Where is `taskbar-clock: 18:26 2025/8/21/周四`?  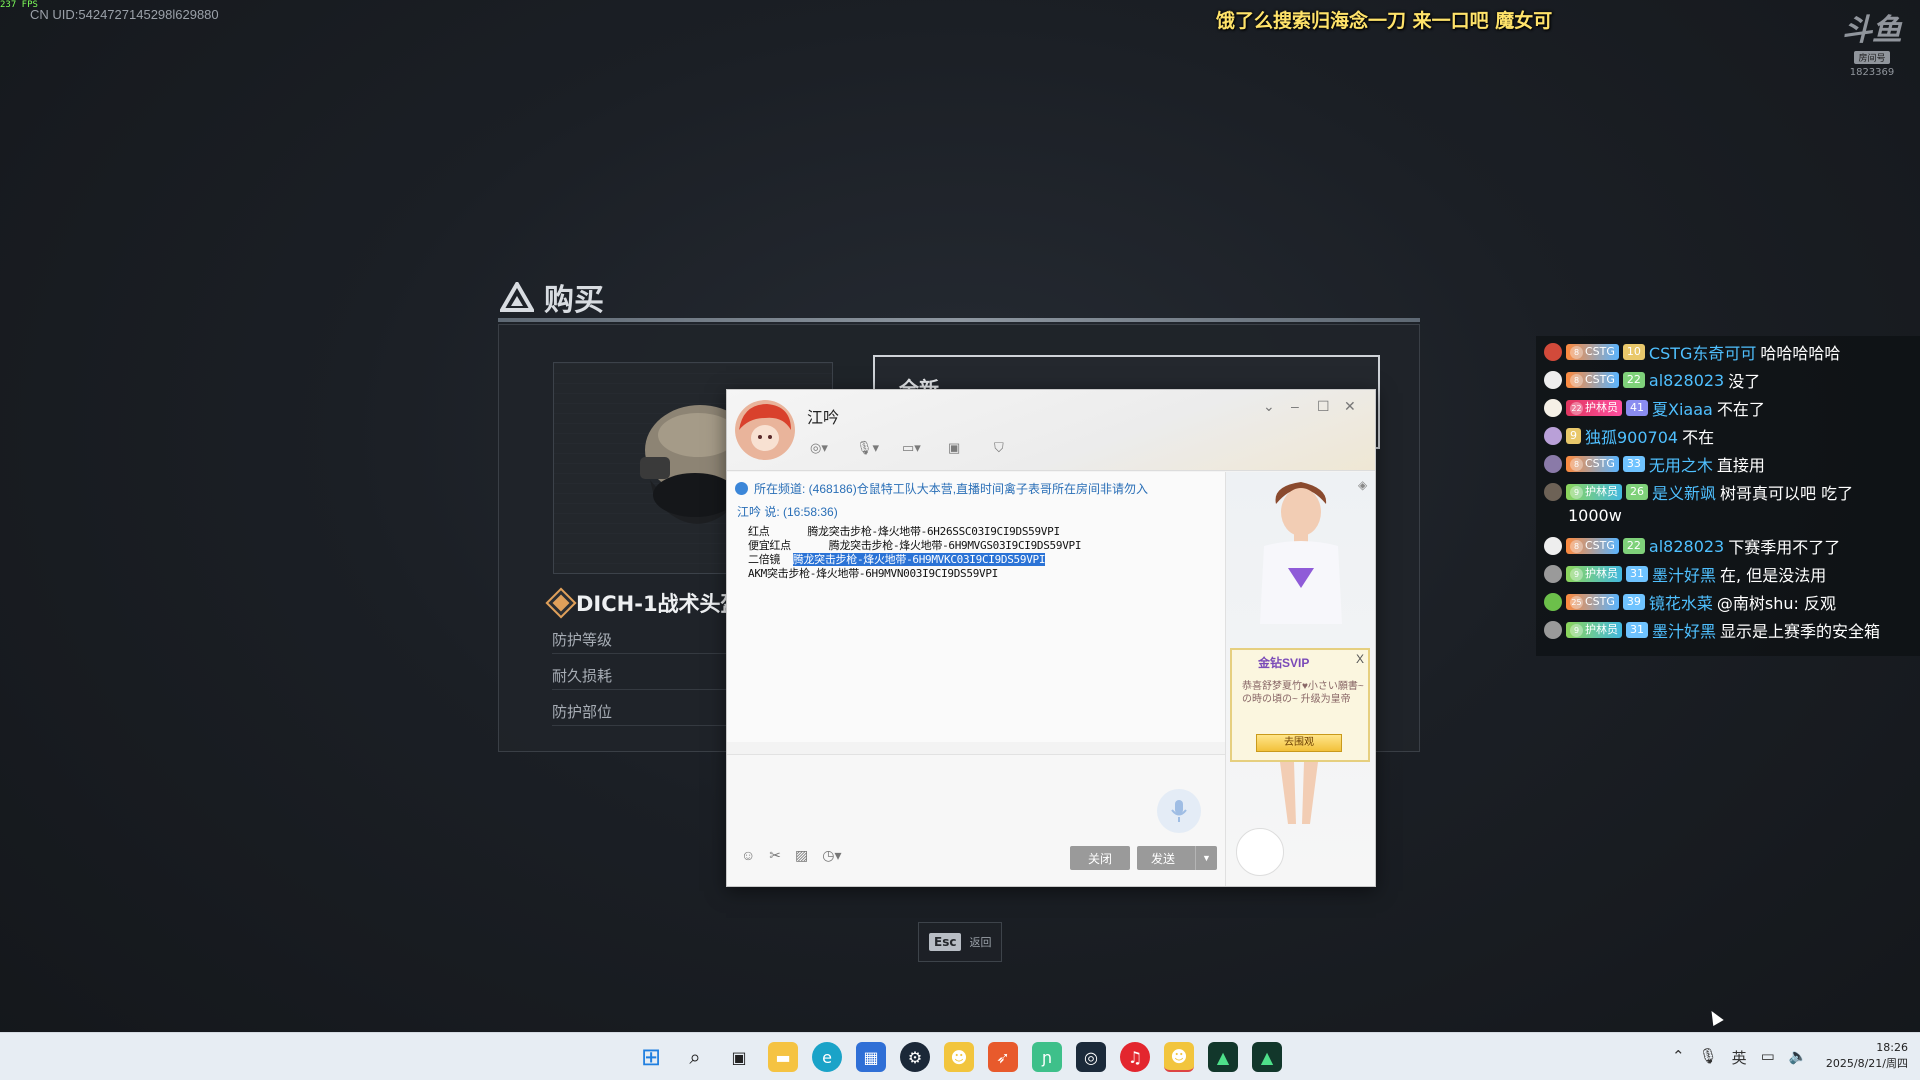
taskbar-clock: 18:26 2025/8/21/周四 is located at coordinates (1864, 1056).